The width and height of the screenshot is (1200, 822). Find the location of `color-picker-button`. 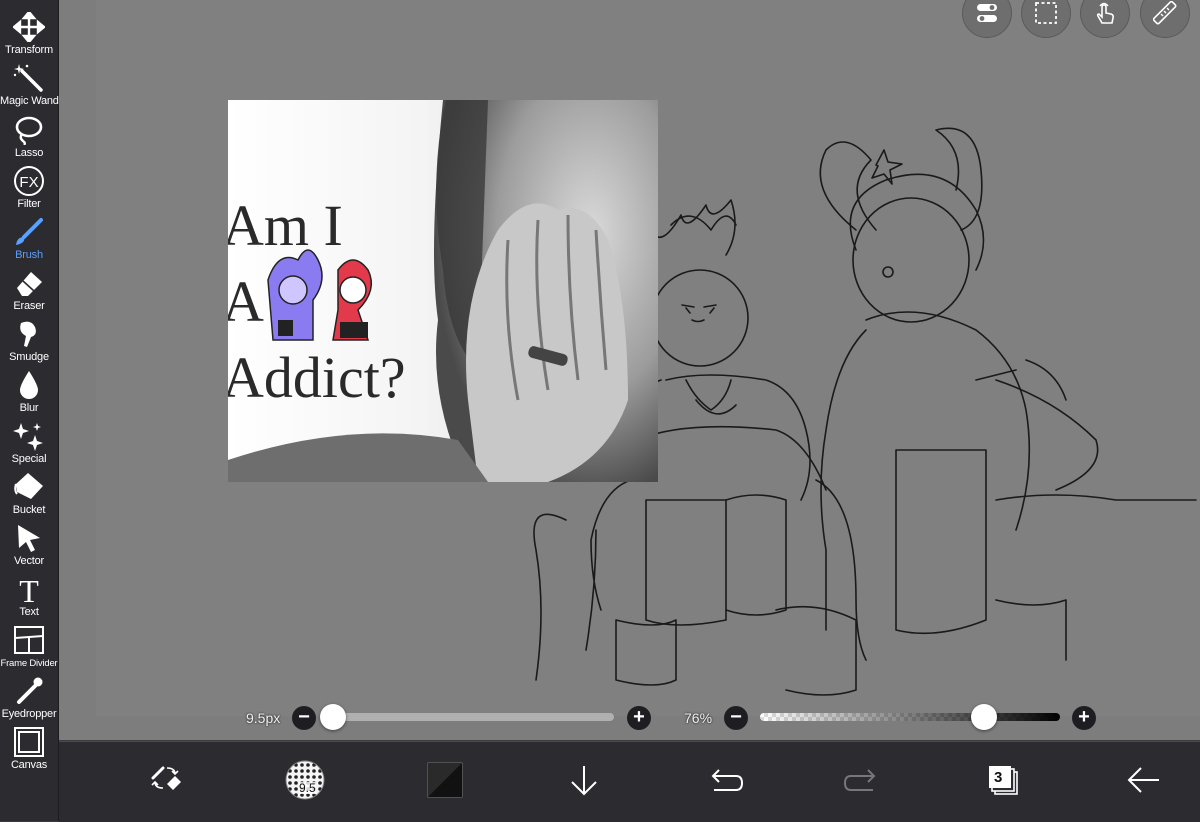

color-picker-button is located at coordinates (445, 780).